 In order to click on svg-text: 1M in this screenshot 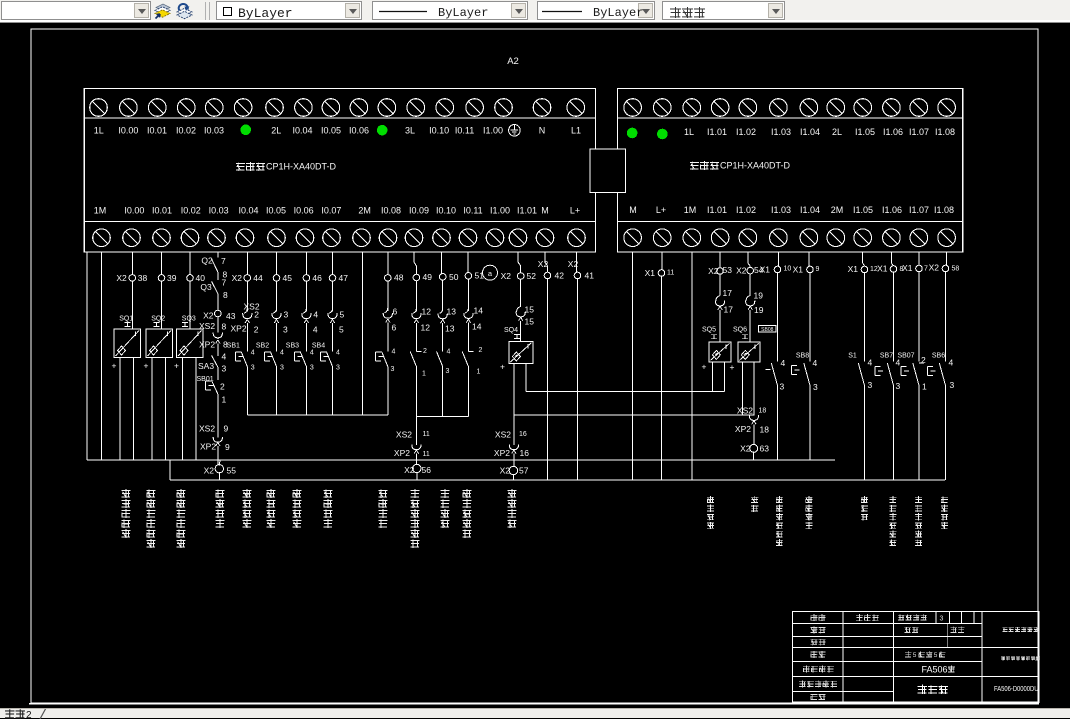, I will do `click(690, 210)`.